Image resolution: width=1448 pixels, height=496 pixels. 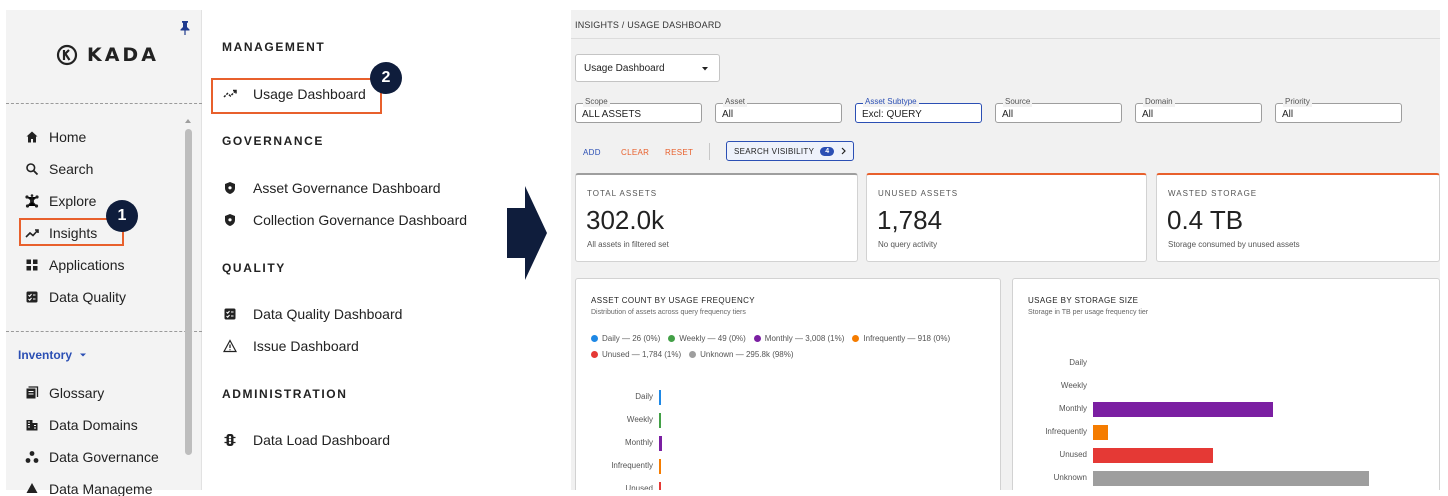 I want to click on scroll-up-icon, so click(x=188, y=121).